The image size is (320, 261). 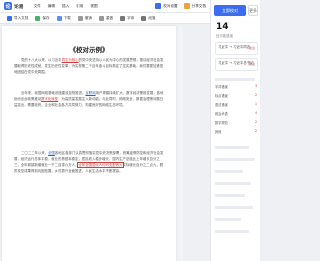 I want to click on suggestion-card: 习近平 → 习近平同志 建议, so click(x=236, y=48).